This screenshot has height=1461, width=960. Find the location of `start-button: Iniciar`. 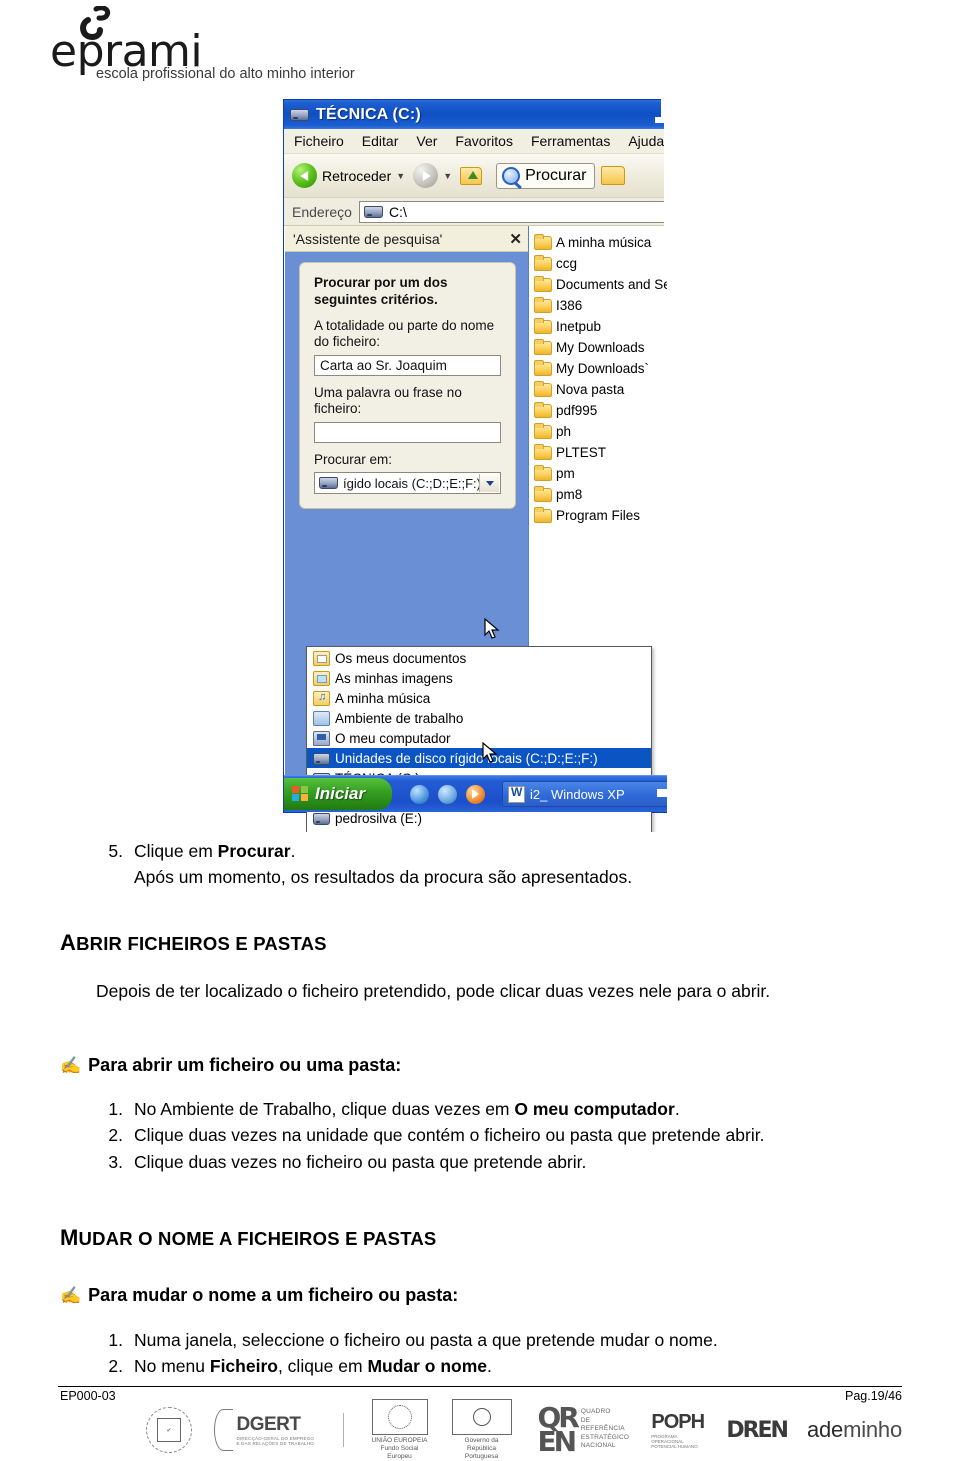

start-button: Iniciar is located at coordinates (338, 794).